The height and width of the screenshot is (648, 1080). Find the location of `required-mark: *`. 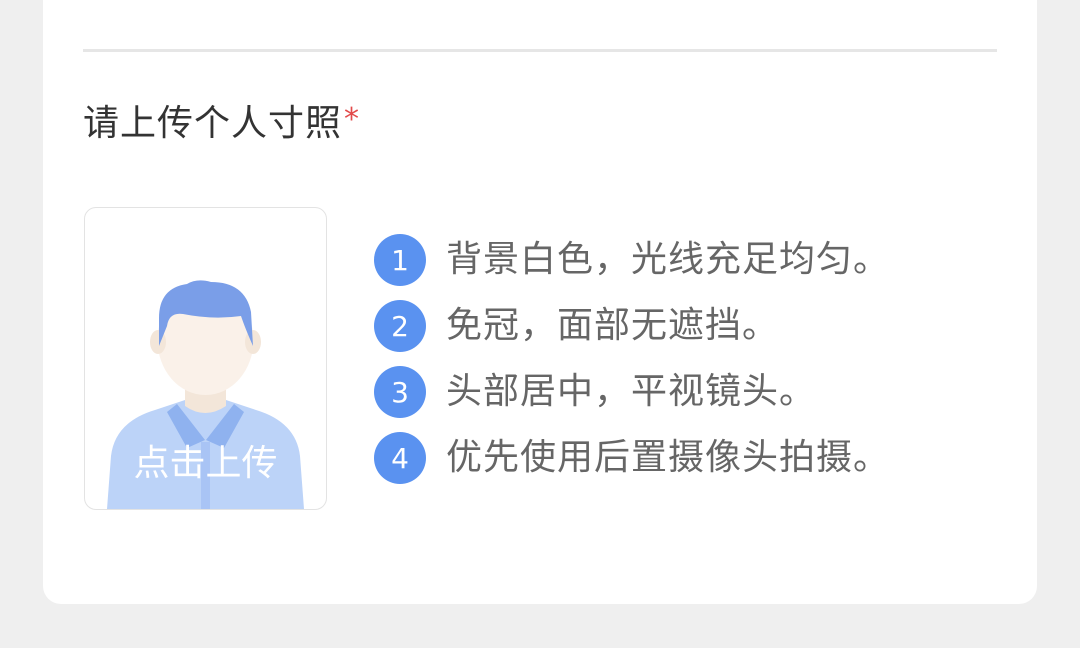

required-mark: * is located at coordinates (352, 119).